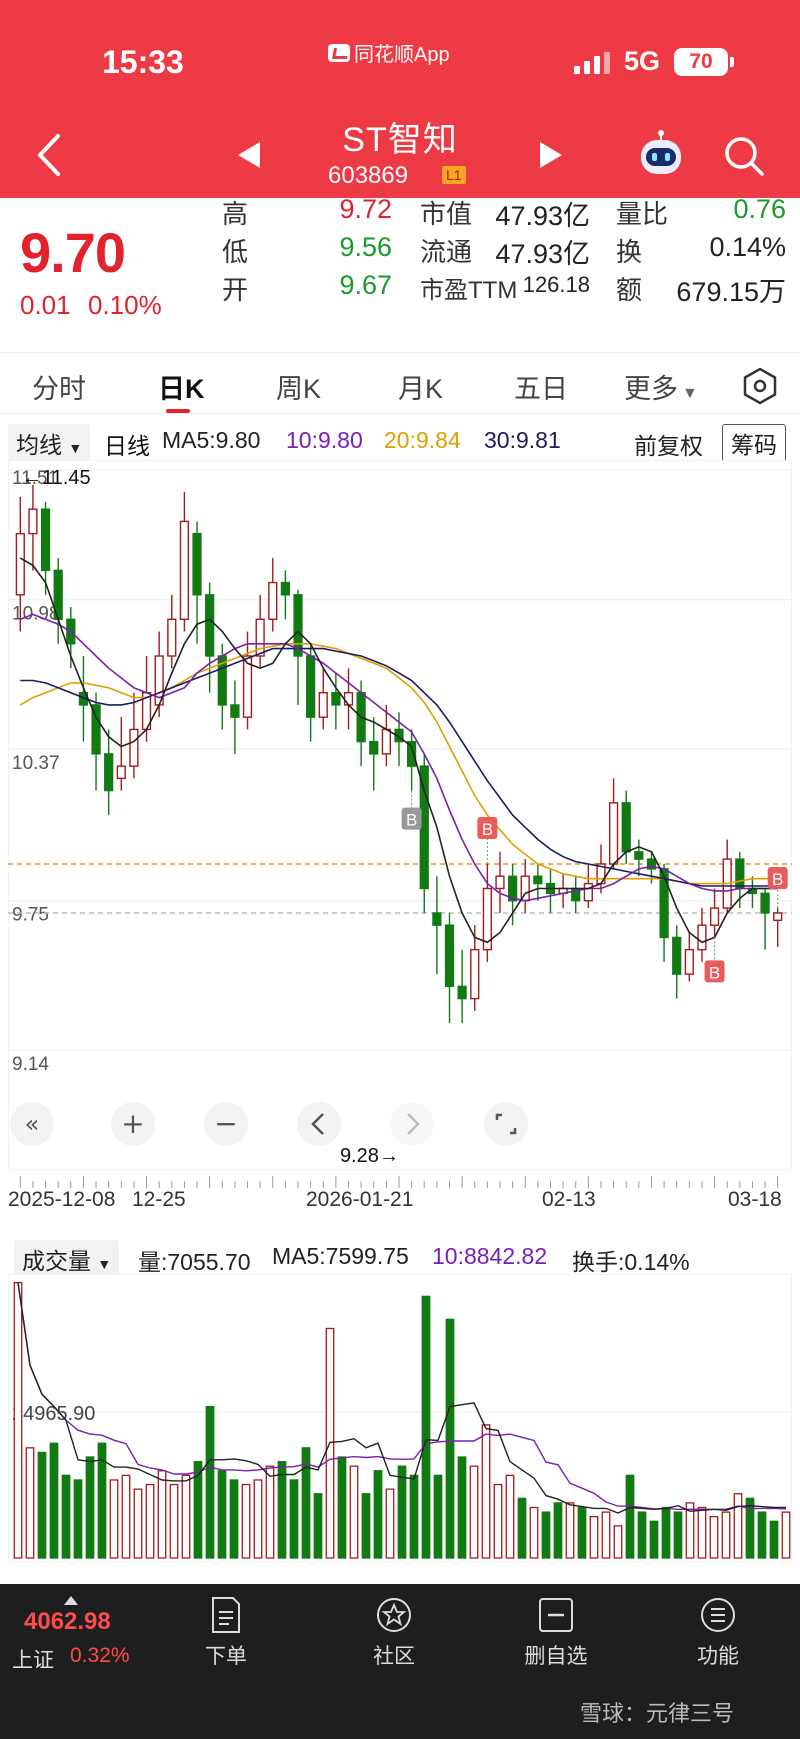  Describe the element at coordinates (400, 140) in the screenshot. I see `stock-name: ST智知` at that location.